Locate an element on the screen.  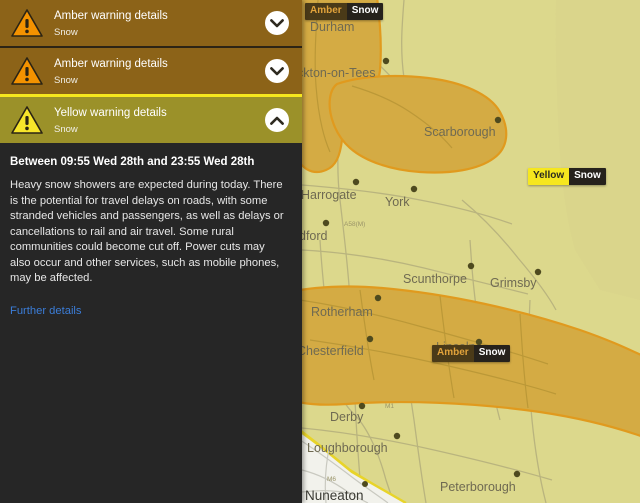
map-label-scarborough: Scarborough is located at coordinates (460, 132).